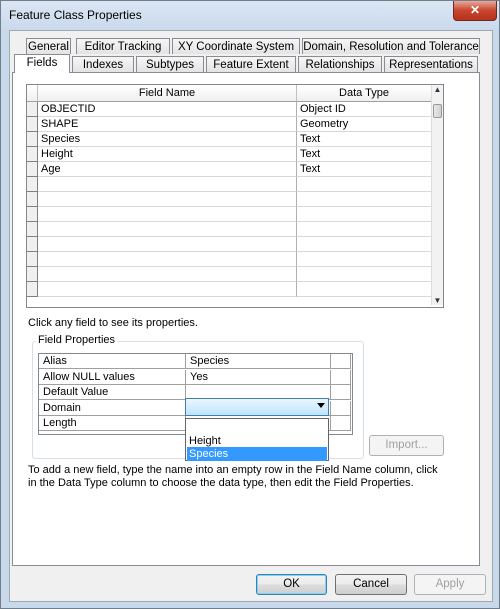 Image resolution: width=500 pixels, height=609 pixels. I want to click on tab-label: Relationships, so click(340, 65).